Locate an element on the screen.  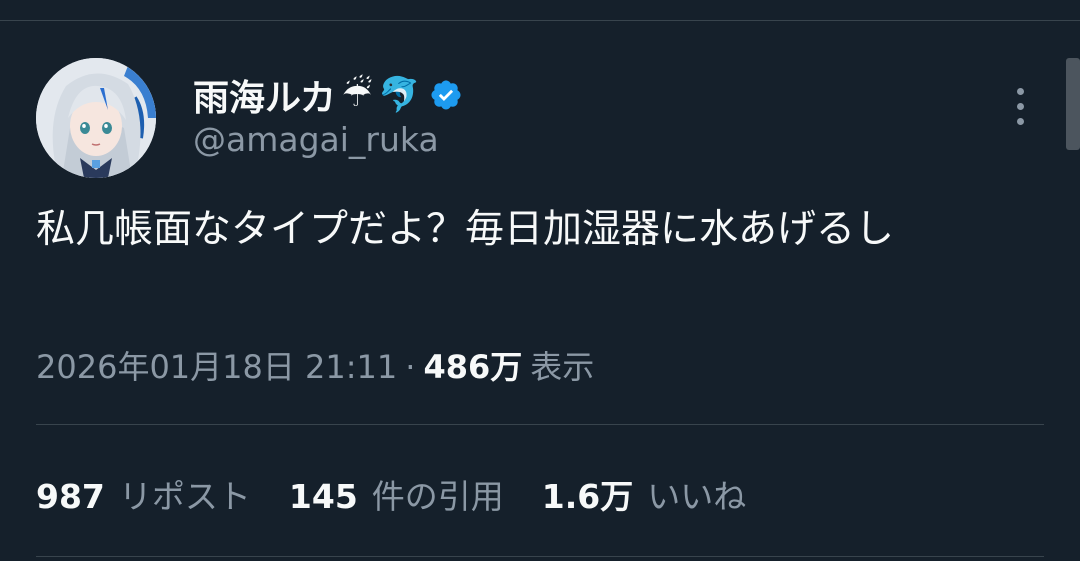
author-name-row: 雨海ルカ ☔ 🐬 is located at coordinates (328, 95).